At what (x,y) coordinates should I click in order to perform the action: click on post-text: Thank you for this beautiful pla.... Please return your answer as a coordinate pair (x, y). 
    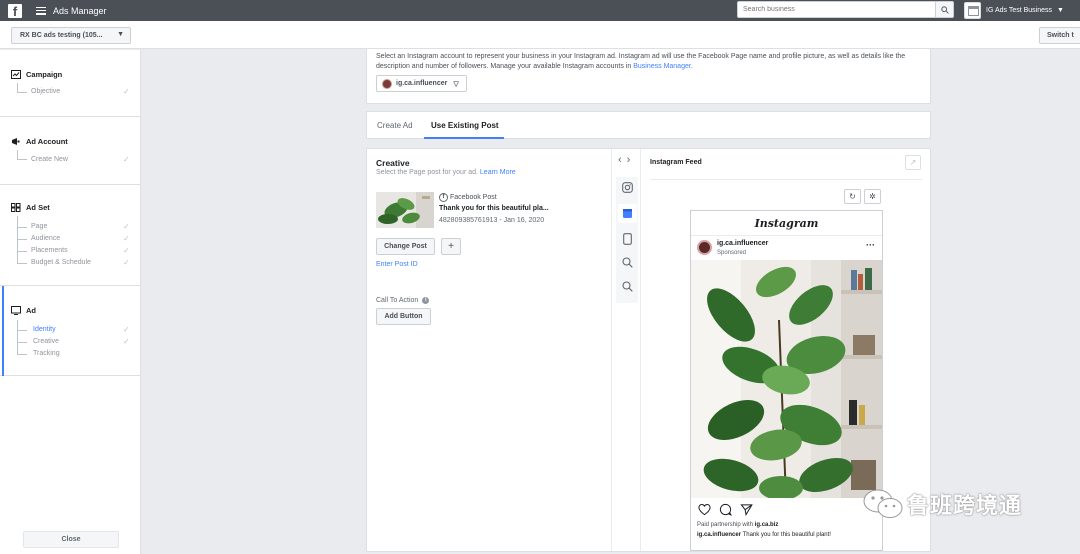
    Looking at the image, I should click on (494, 208).